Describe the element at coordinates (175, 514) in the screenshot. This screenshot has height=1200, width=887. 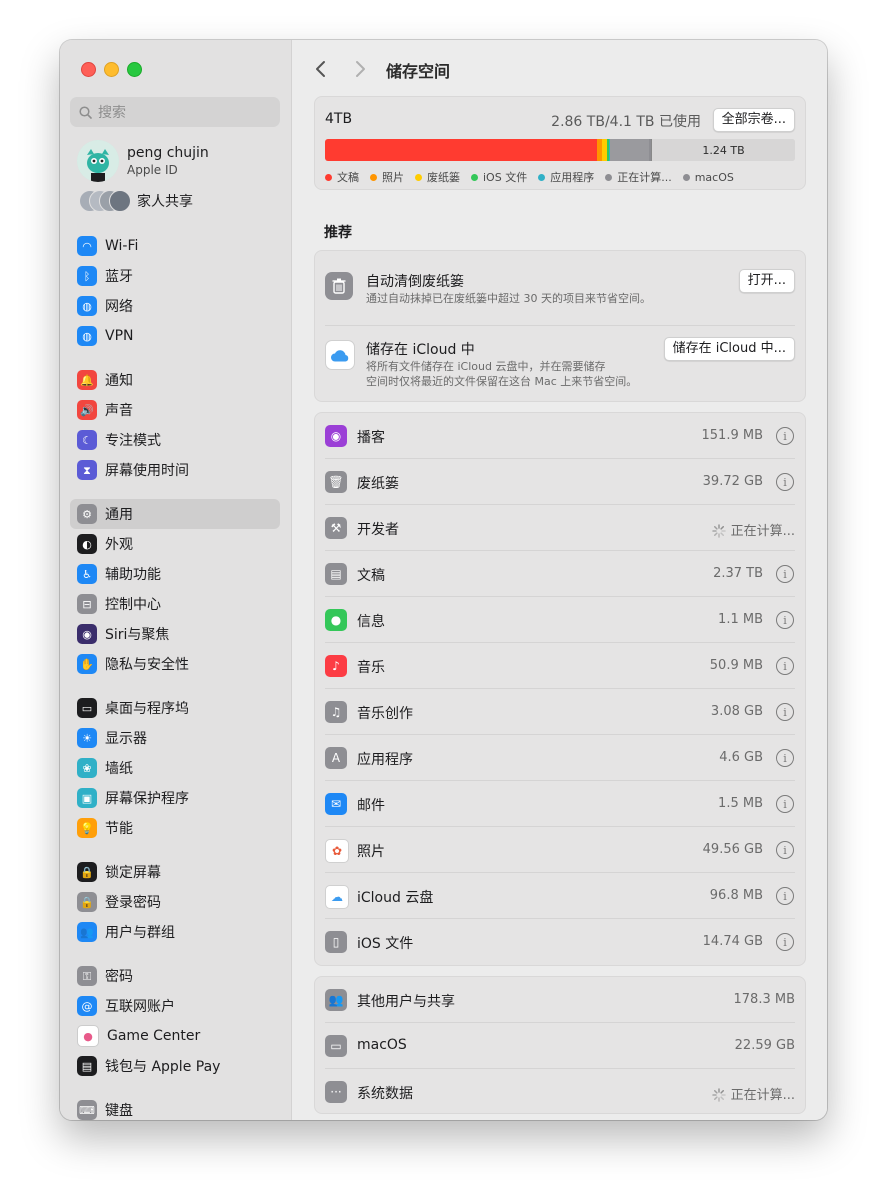
I see `sidebar-item: ⚙ 通用` at that location.